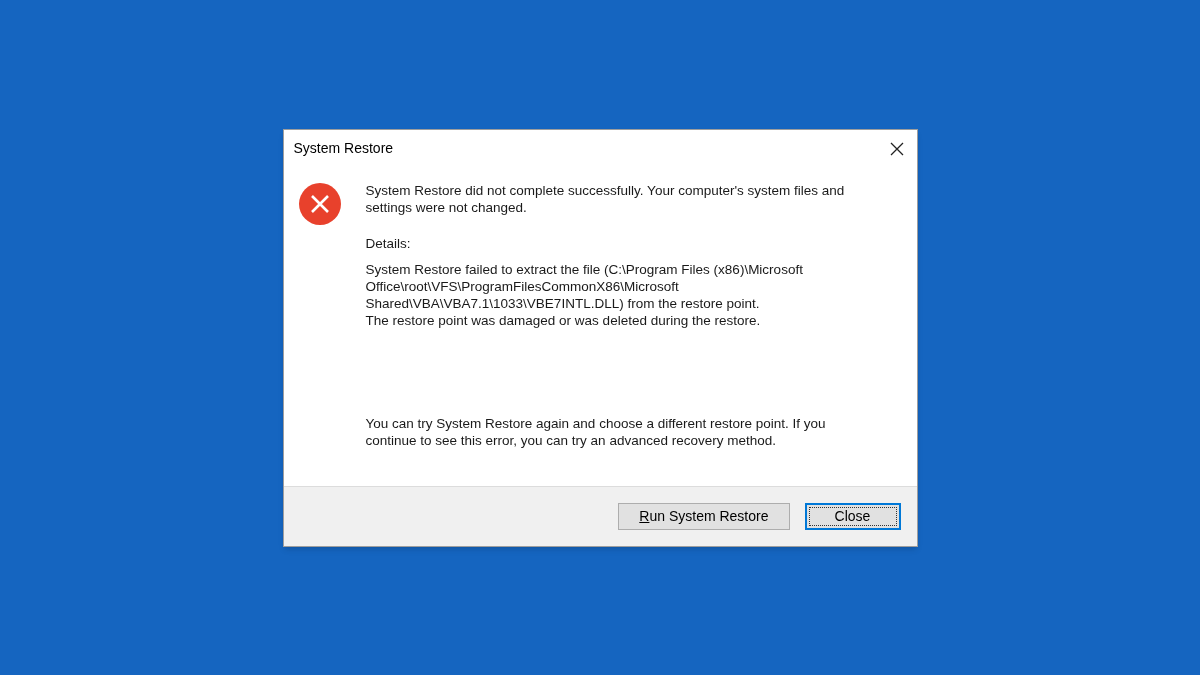 The image size is (1200, 675). Describe the element at coordinates (343, 148) in the screenshot. I see `window-title: System Restore` at that location.